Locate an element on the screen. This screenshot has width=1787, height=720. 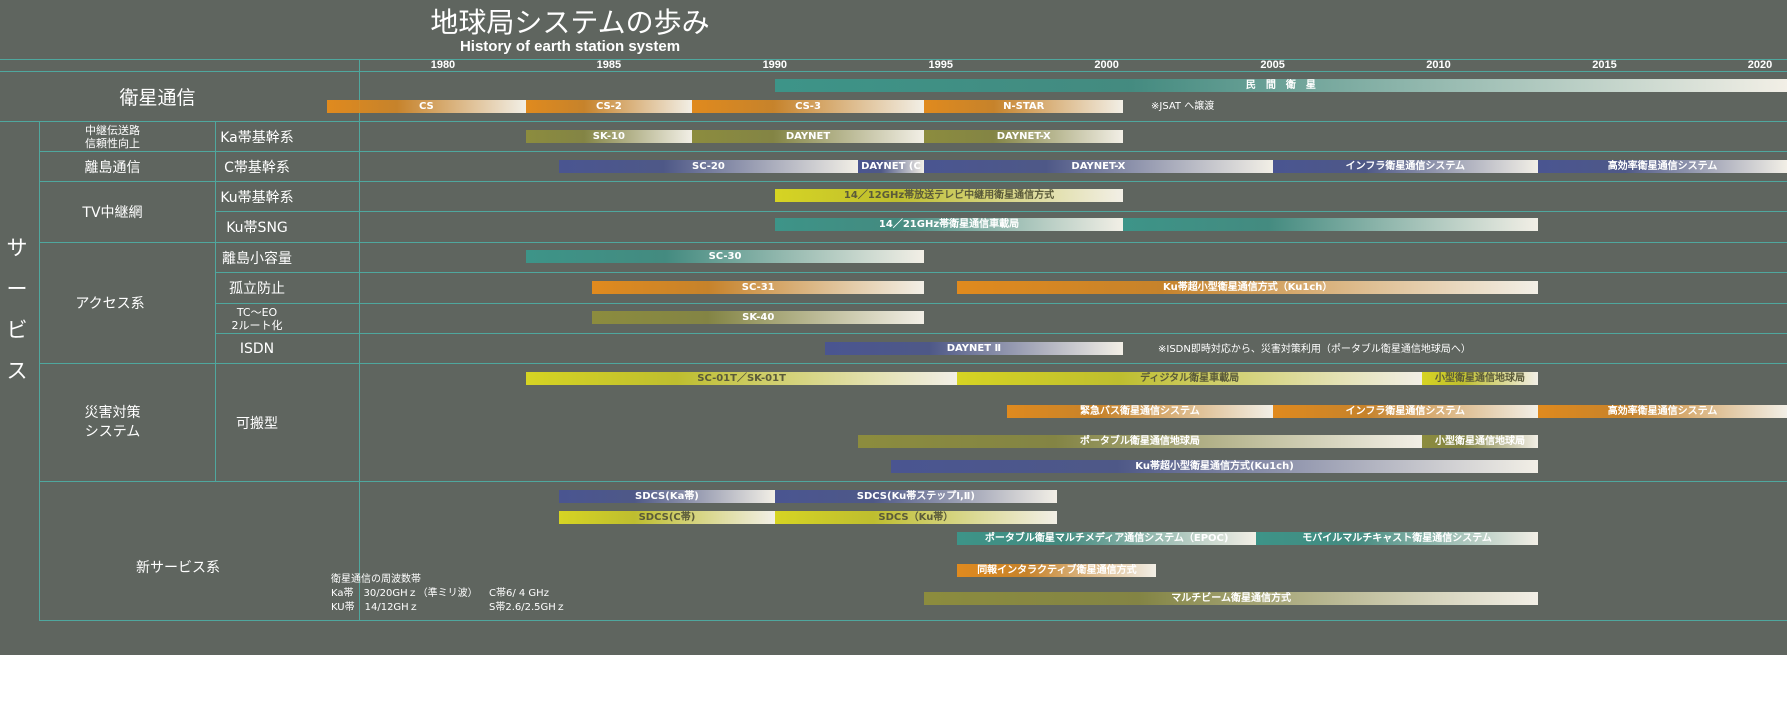
label-ka-trunk: Ka帯基幹系 is located at coordinates (257, 137).